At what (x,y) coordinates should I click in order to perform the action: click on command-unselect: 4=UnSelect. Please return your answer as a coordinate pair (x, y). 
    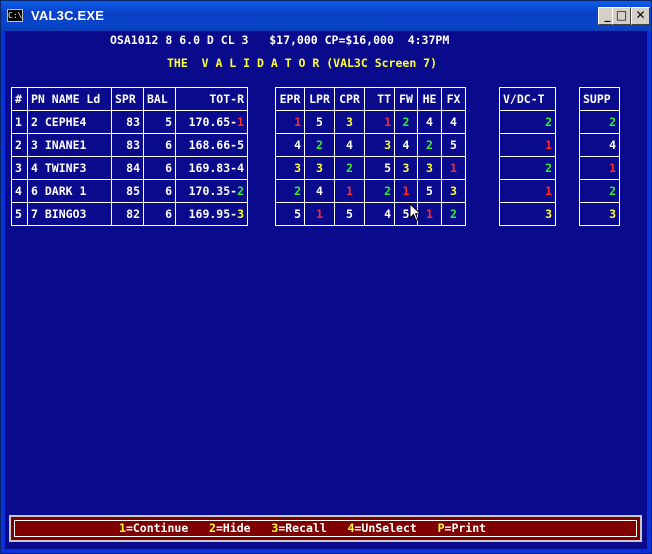
    Looking at the image, I should click on (382, 528).